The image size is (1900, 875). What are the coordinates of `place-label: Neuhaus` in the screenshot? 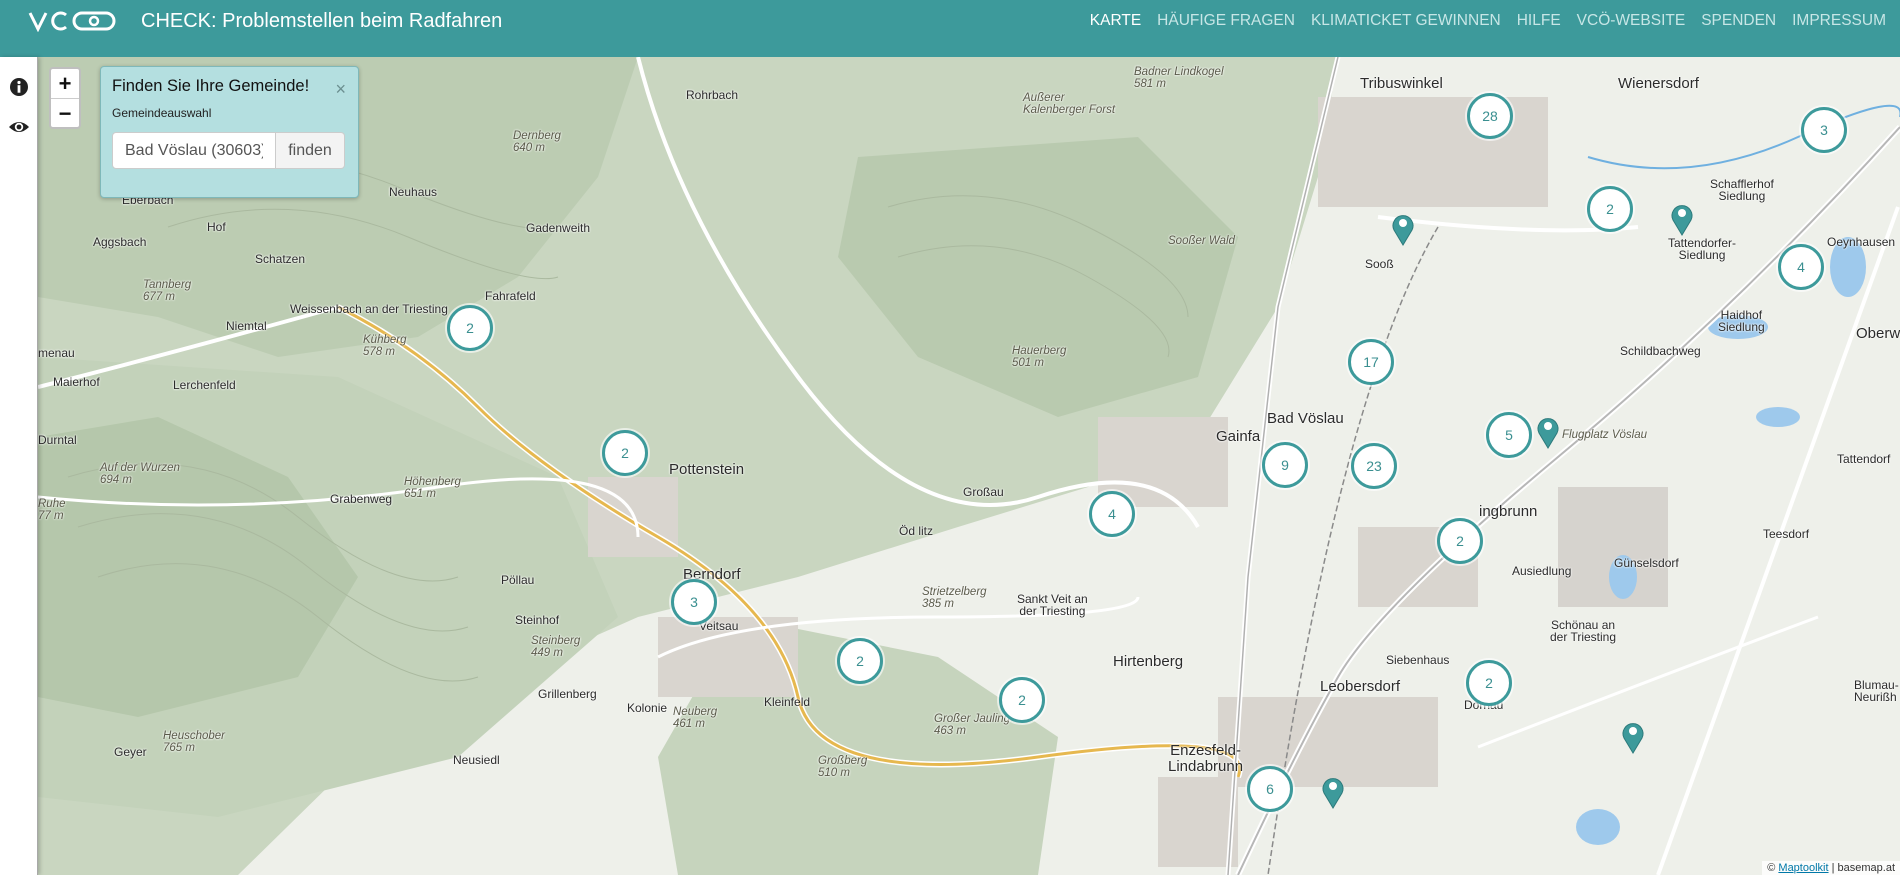 It's located at (413, 192).